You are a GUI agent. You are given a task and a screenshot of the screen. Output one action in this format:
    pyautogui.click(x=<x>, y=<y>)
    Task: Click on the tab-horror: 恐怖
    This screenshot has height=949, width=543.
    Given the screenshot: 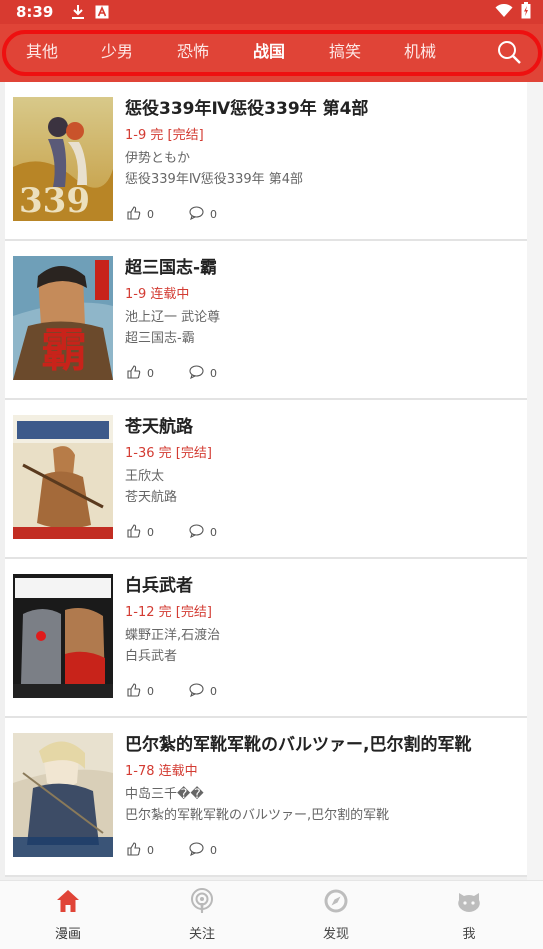 What is the action you would take?
    pyautogui.click(x=193, y=52)
    